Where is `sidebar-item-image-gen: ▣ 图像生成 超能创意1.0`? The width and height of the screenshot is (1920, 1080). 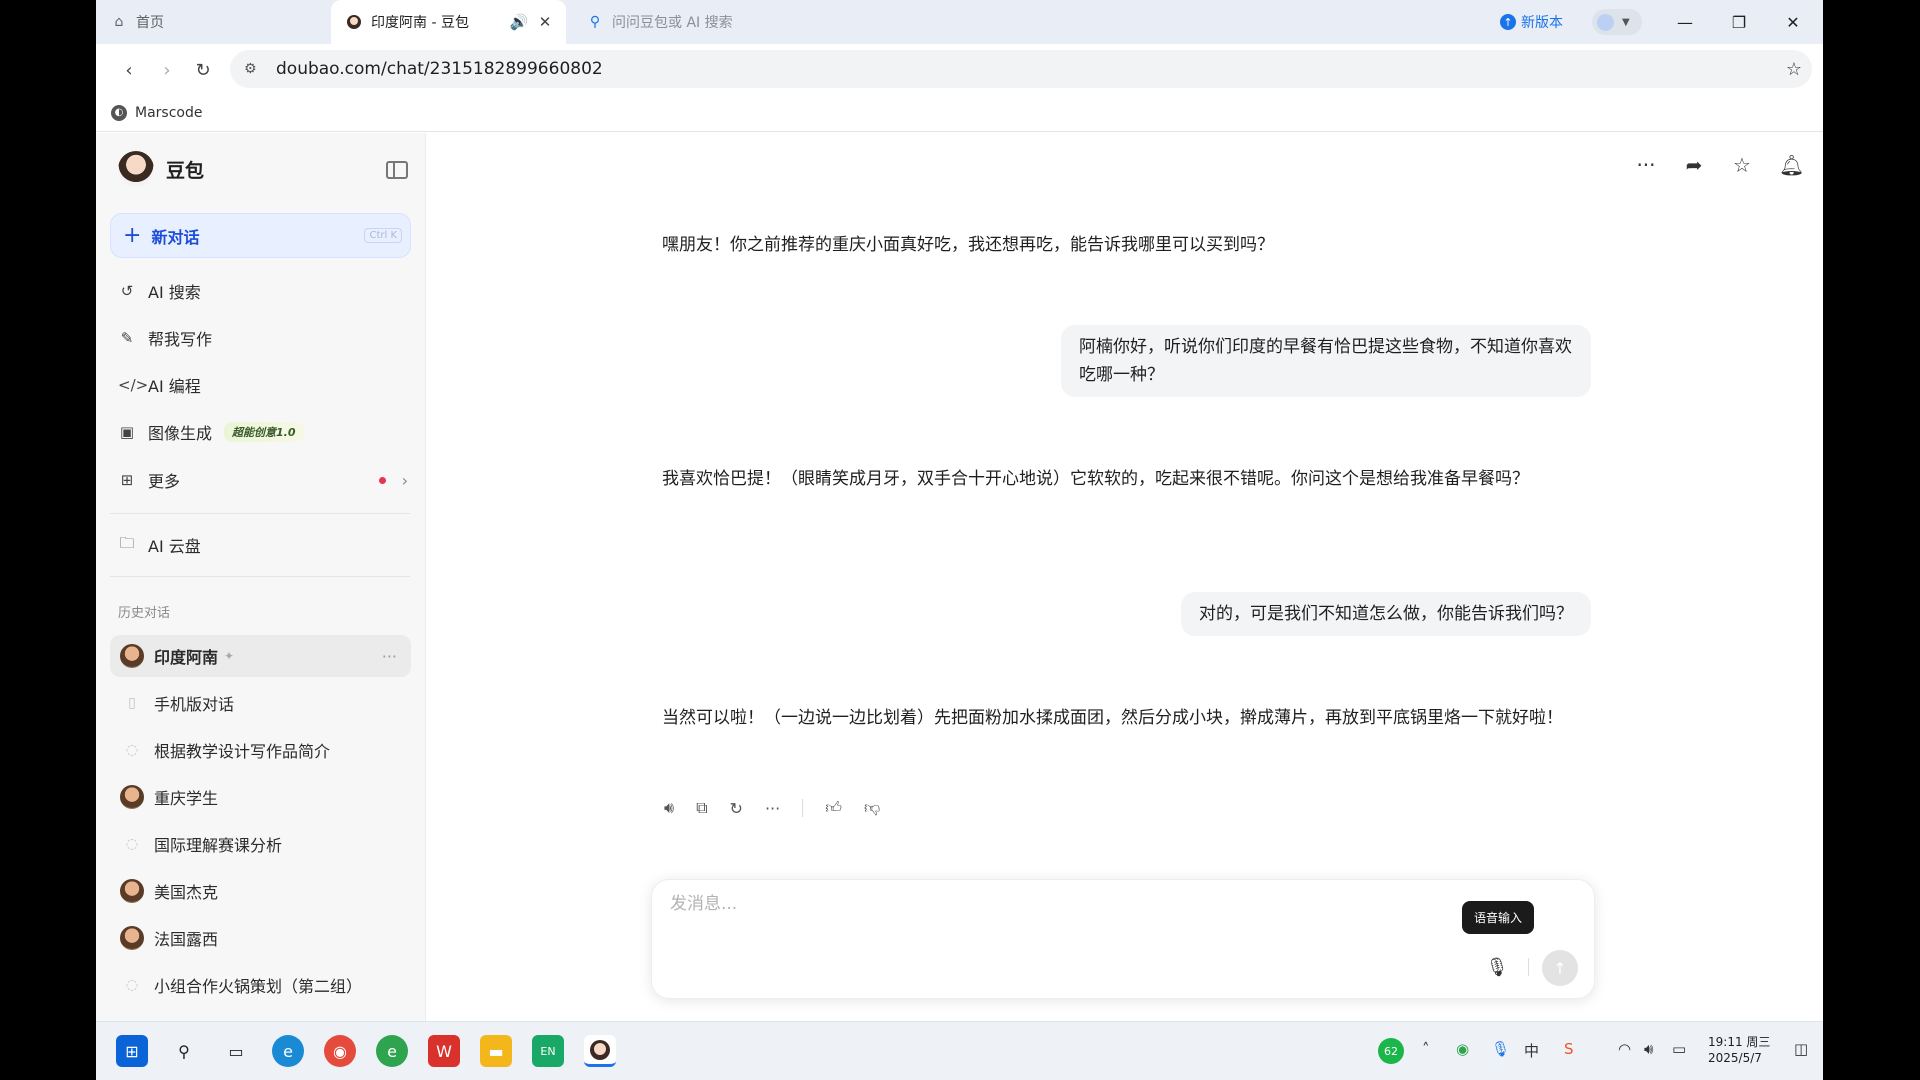
sidebar-item-image-gen: ▣ 图像生成 超能创意1.0 is located at coordinates (263, 432).